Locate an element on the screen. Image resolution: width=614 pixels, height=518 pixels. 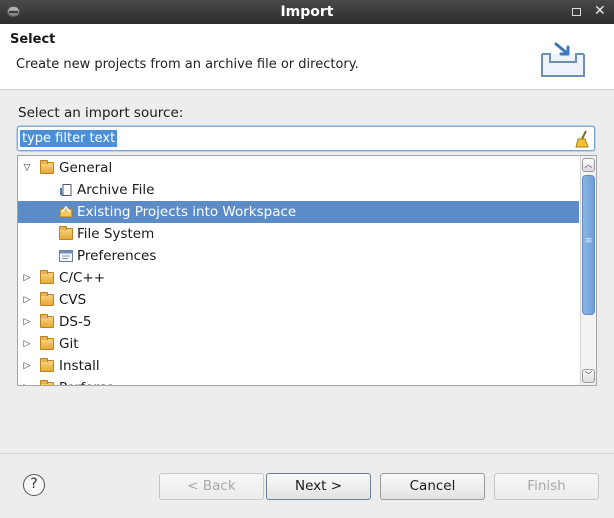
tree-item-install: ▷ Install is located at coordinates (298, 366).